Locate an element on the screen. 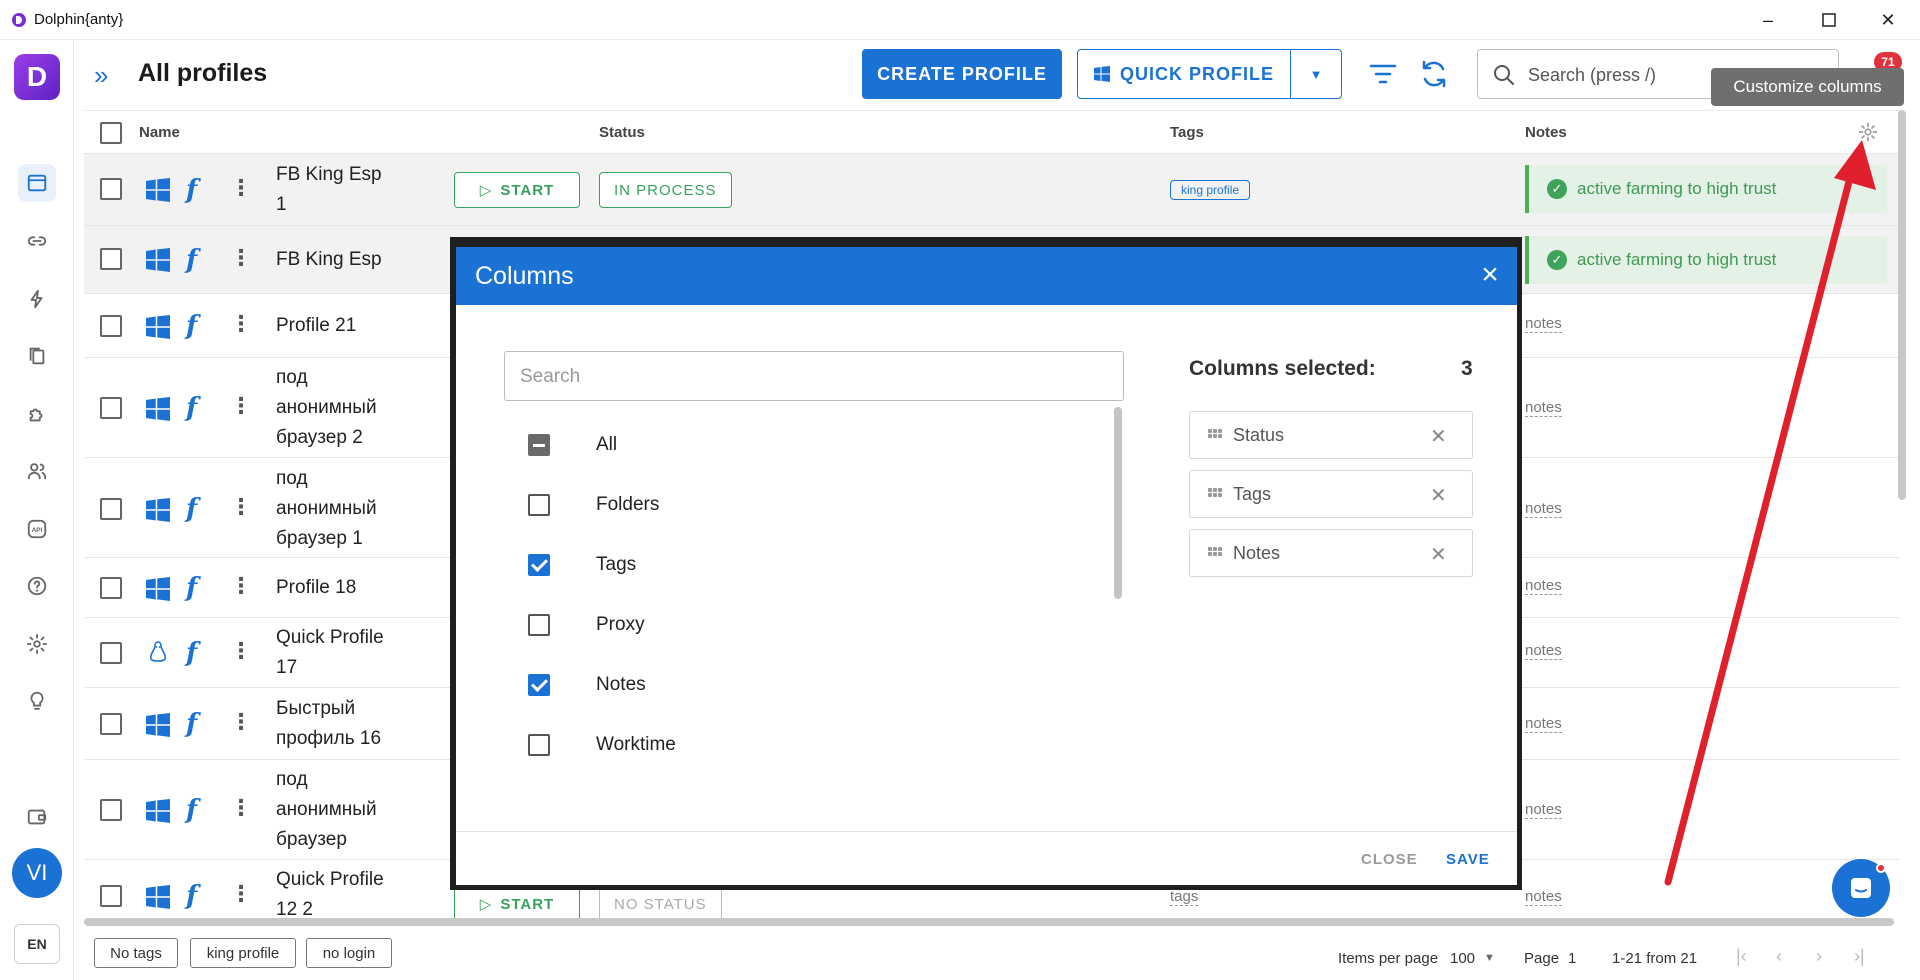 This screenshot has height=980, width=1920. create-profile-button: CREATE PROFILE is located at coordinates (962, 74).